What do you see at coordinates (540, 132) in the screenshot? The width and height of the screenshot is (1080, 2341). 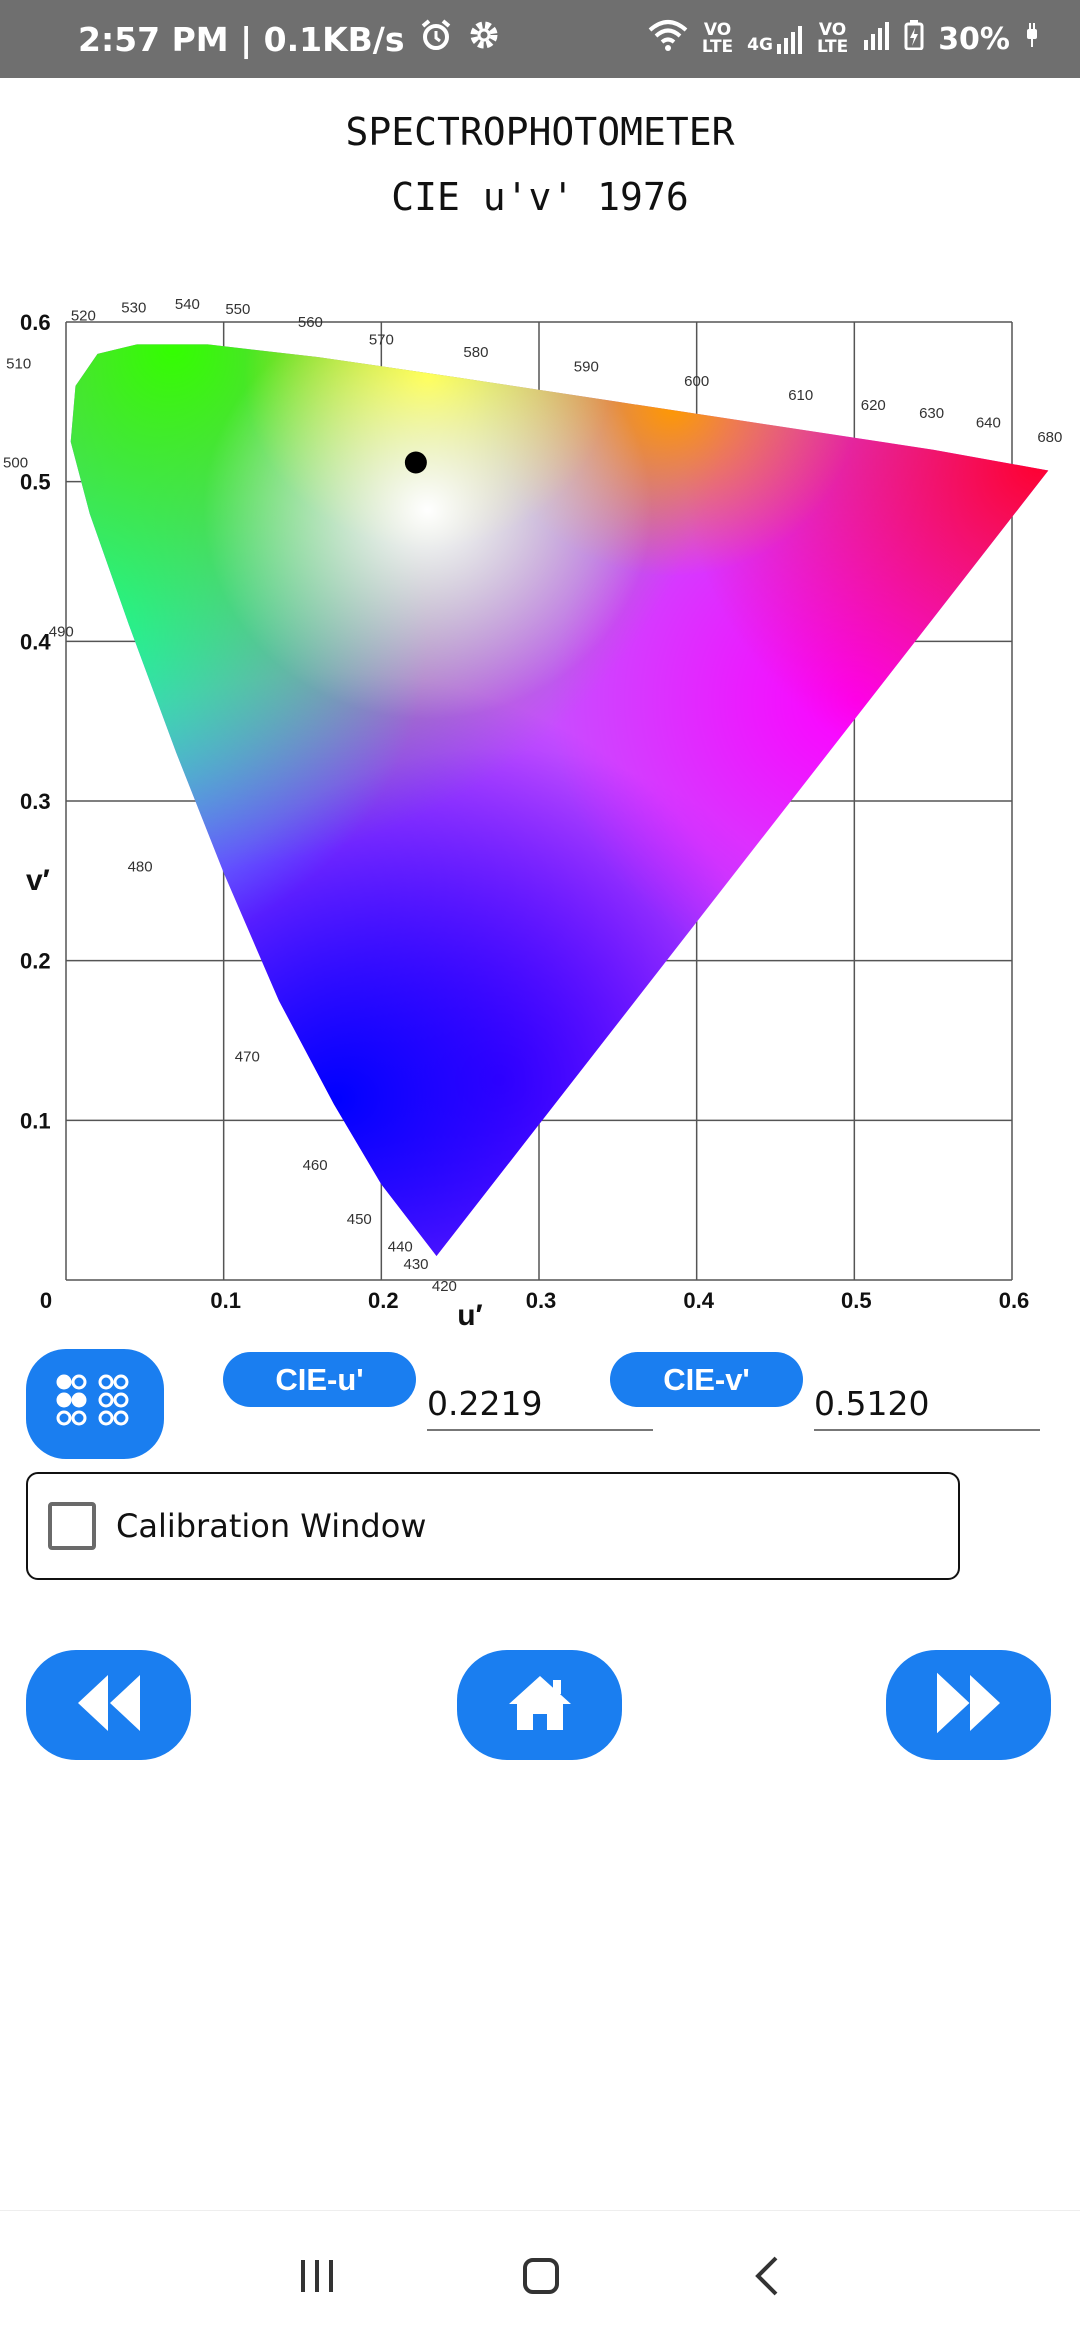 I see `page-title: SPECTROPHOTOMETER` at bounding box center [540, 132].